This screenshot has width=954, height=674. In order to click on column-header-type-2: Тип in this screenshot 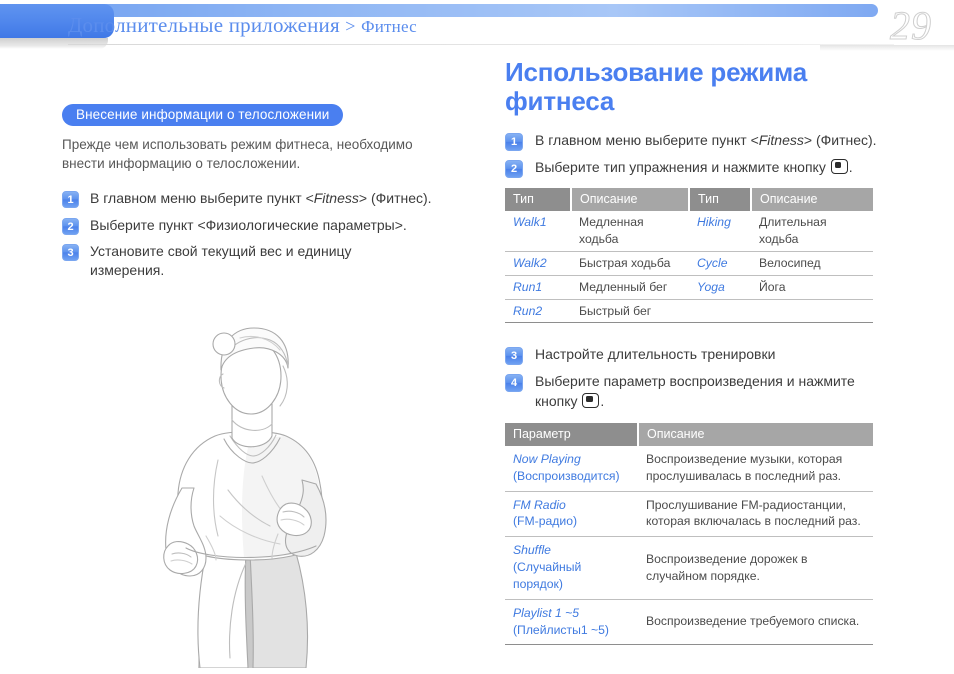, I will do `click(720, 200)`.